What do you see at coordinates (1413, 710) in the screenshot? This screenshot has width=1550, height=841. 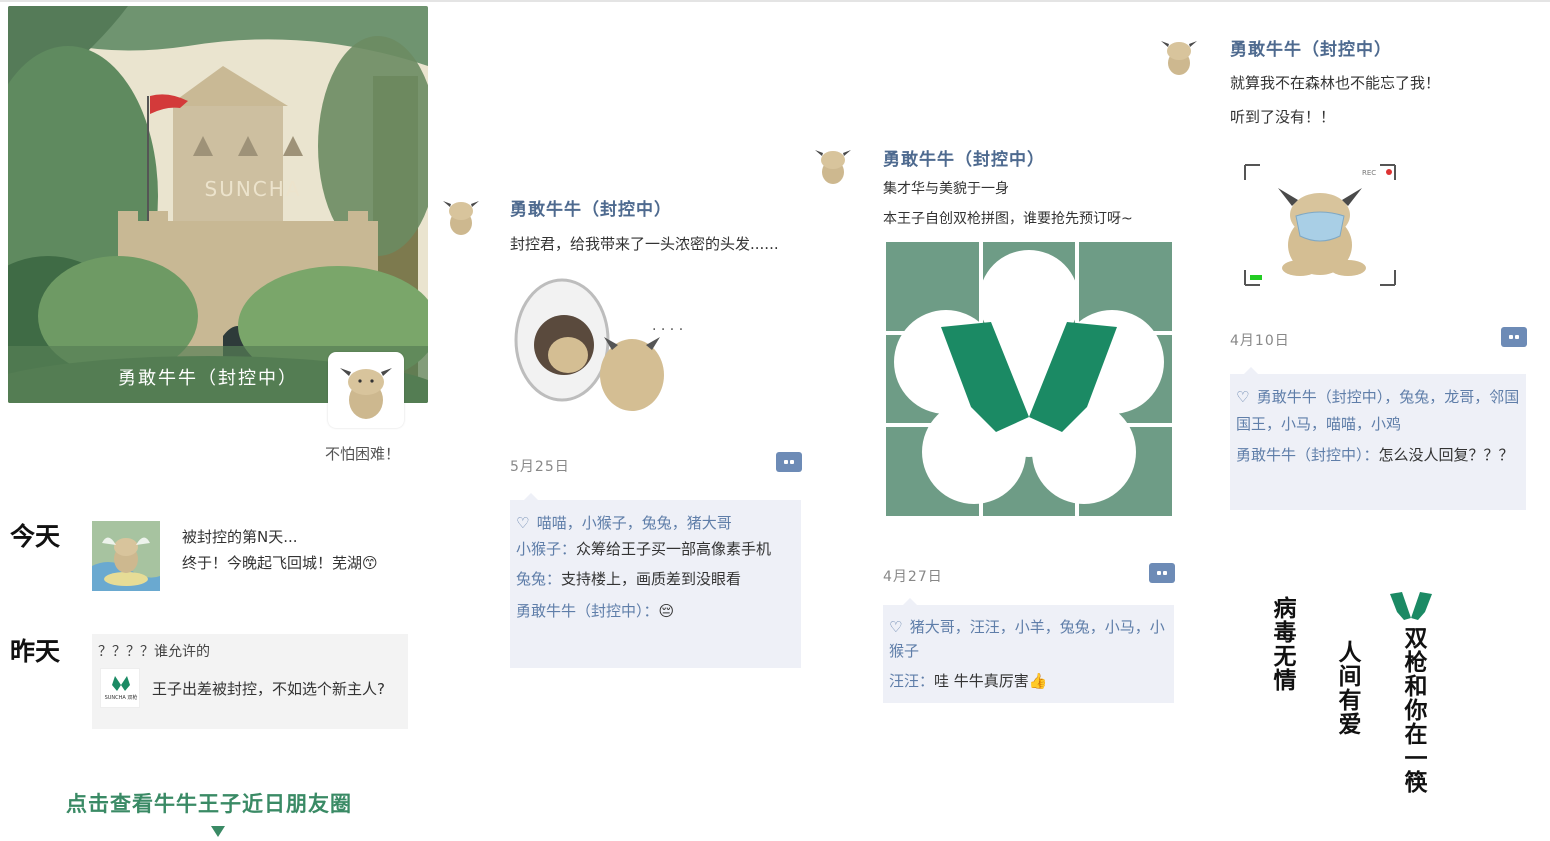 I see `slogan-column-3: 双枪和你在一筷` at bounding box center [1413, 710].